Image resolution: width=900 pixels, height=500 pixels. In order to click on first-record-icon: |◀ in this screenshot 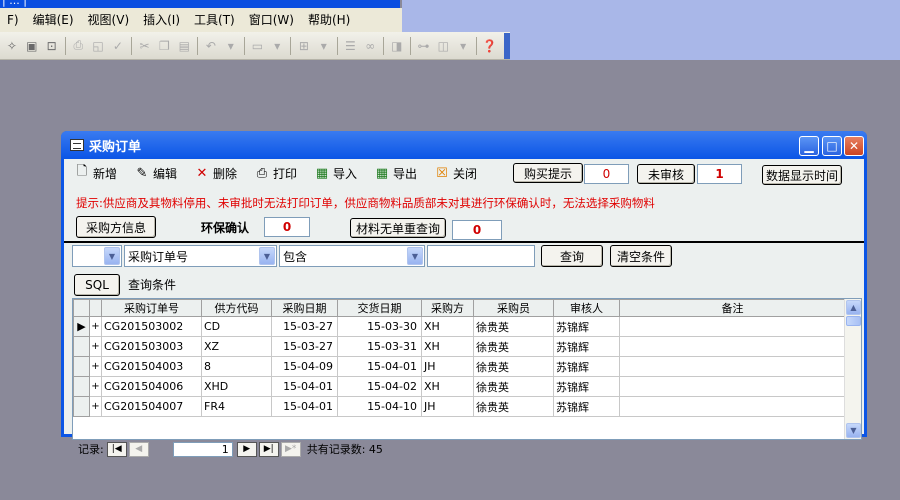, I will do `click(116, 449)`.